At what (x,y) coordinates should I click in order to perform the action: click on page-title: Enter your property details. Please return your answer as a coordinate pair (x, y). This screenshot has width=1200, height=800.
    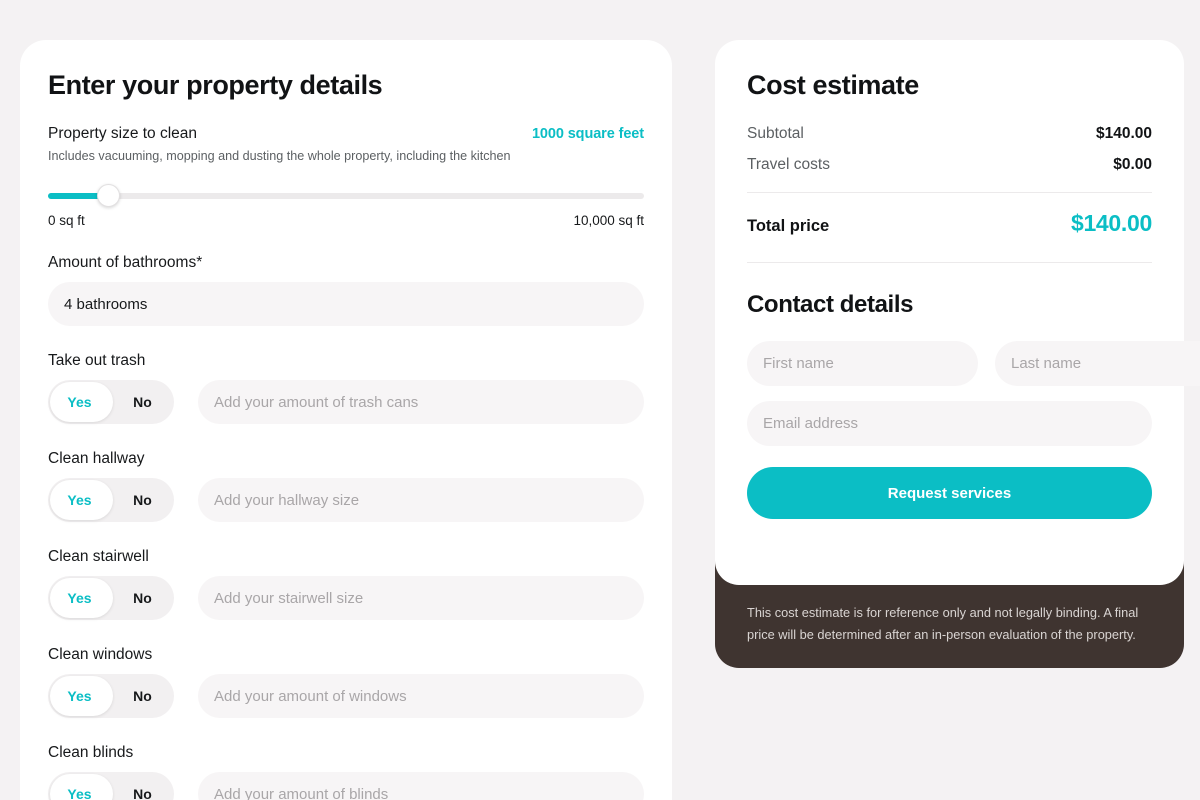
    Looking at the image, I should click on (215, 85).